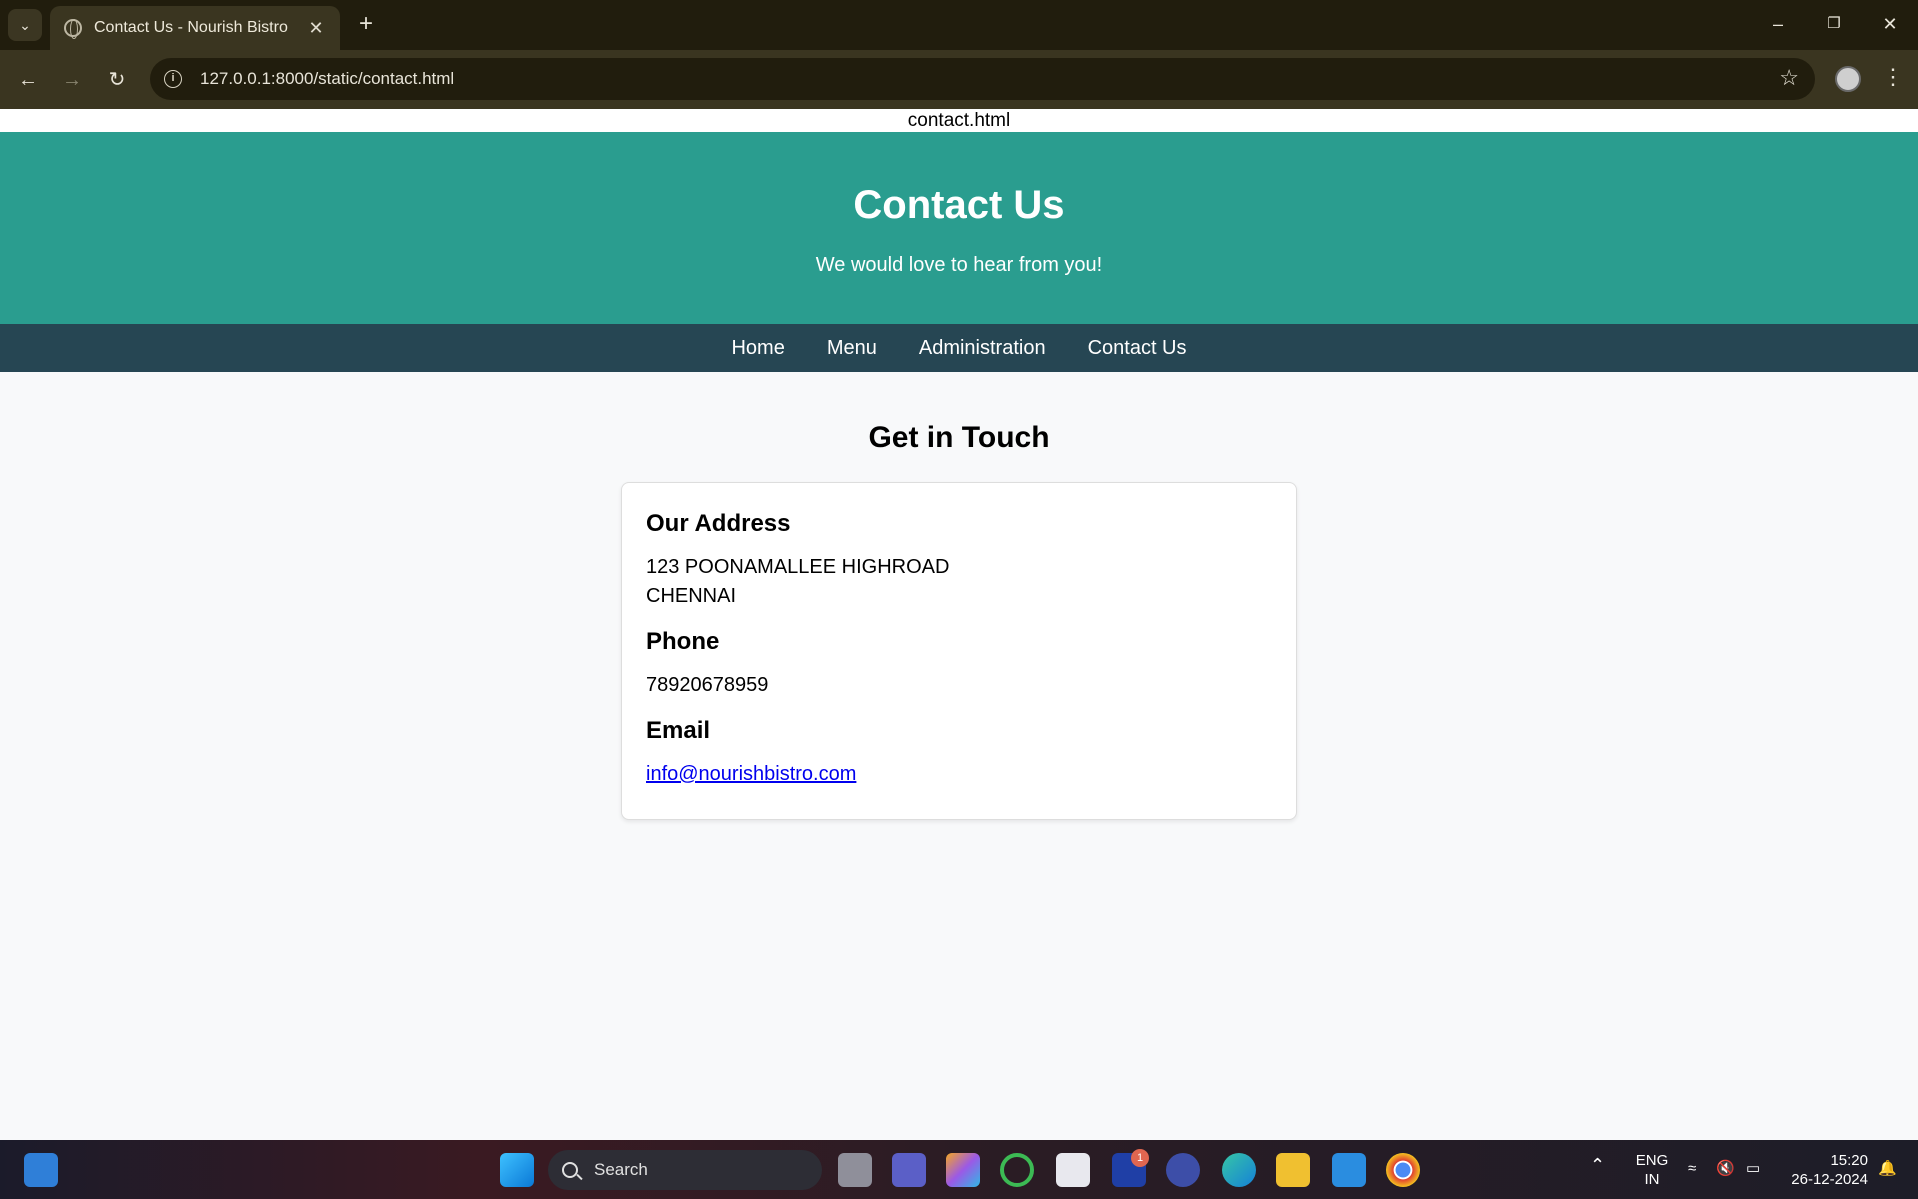 This screenshot has height=1199, width=1918. What do you see at coordinates (327, 78) in the screenshot?
I see `url-text: 127.0.0.1:8000/static/contact.html` at bounding box center [327, 78].